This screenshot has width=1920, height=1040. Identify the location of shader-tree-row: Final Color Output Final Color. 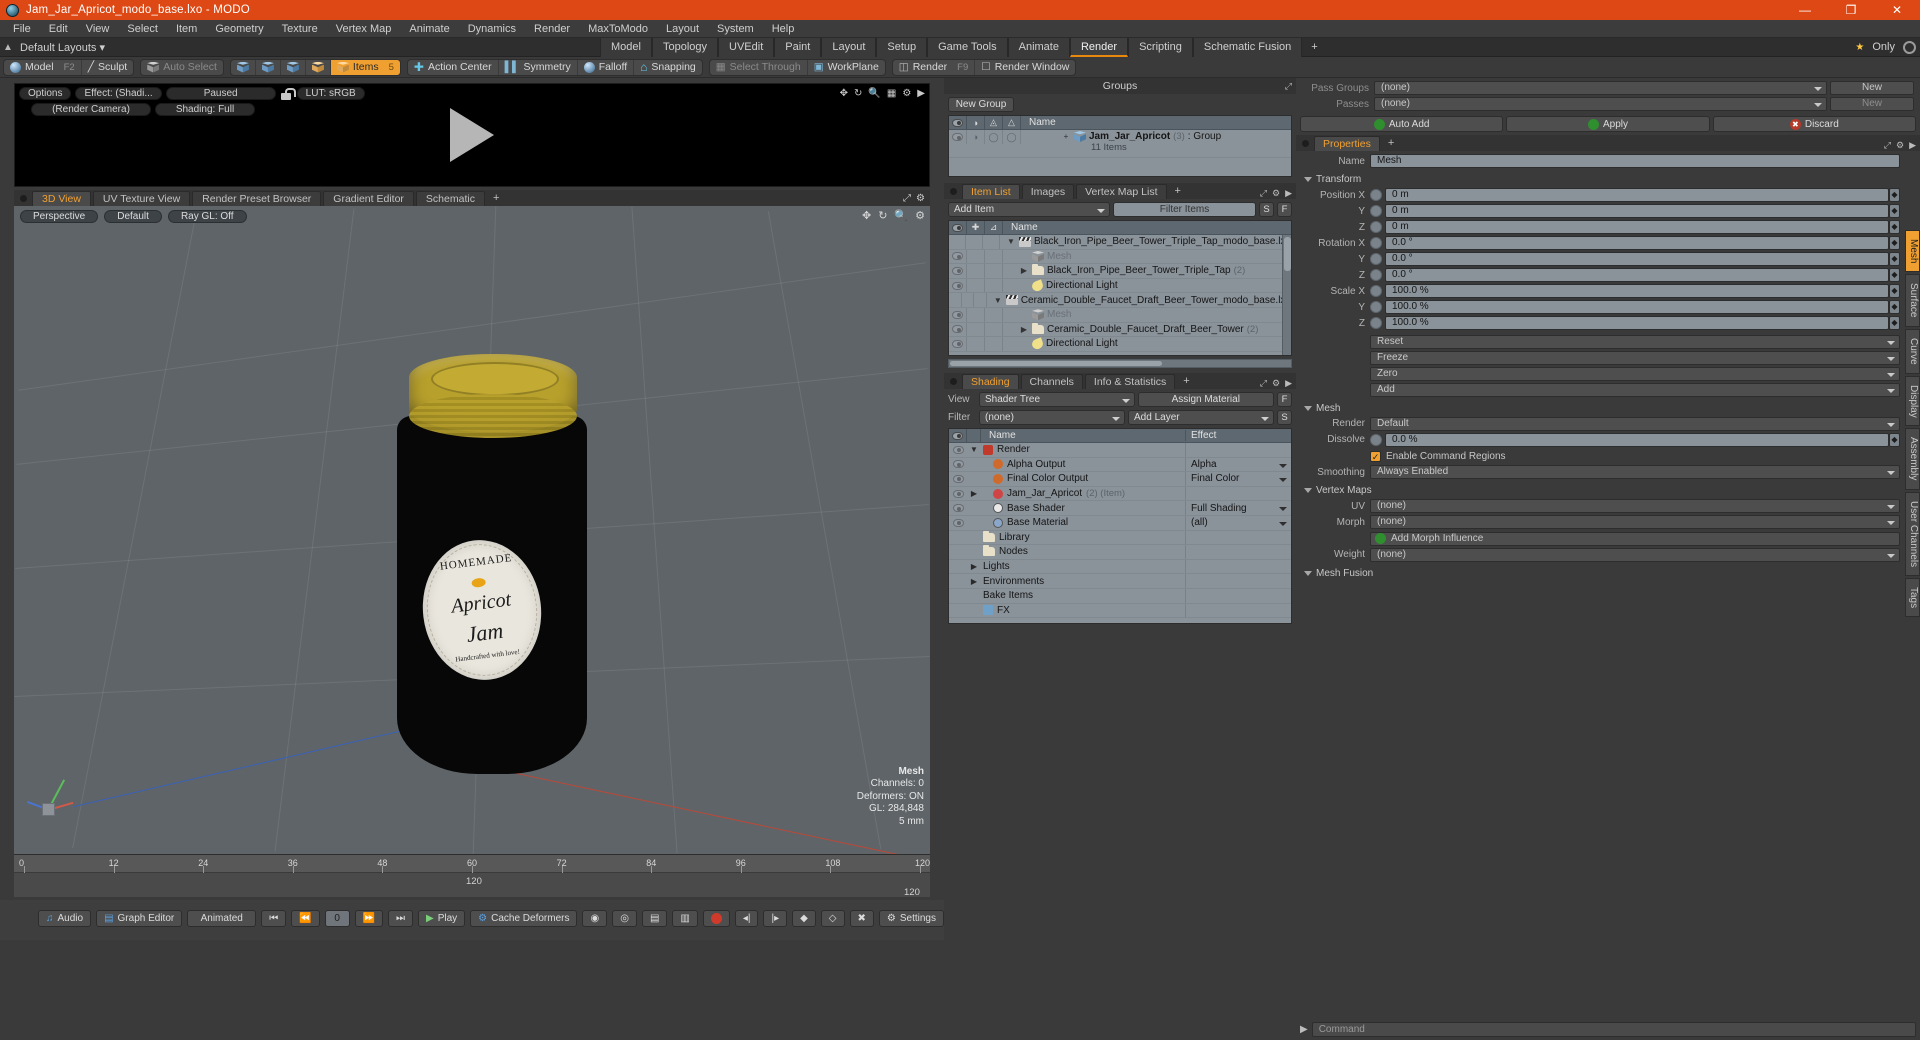
(1120, 479).